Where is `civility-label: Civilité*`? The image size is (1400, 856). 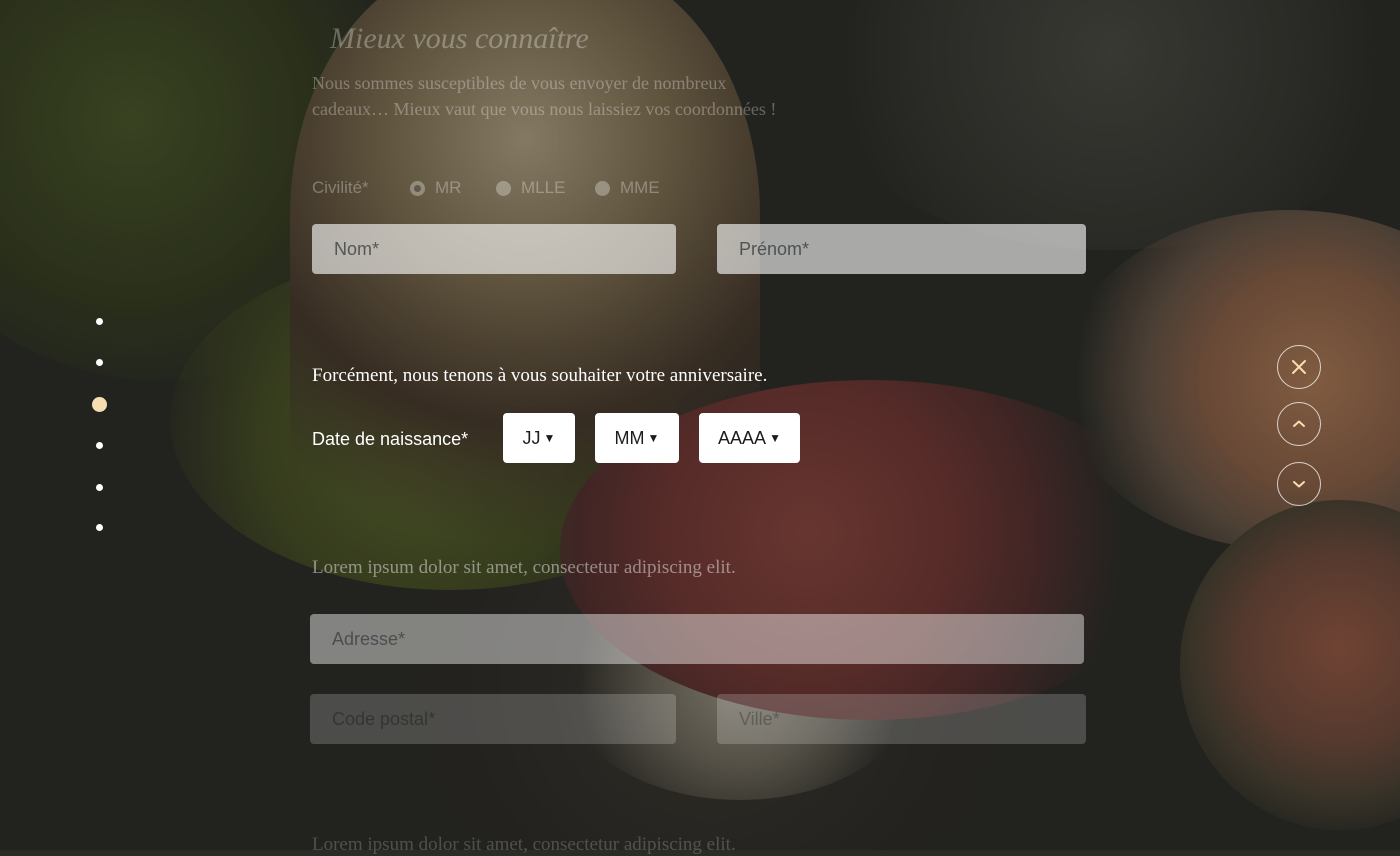
civility-label: Civilité* is located at coordinates (340, 187).